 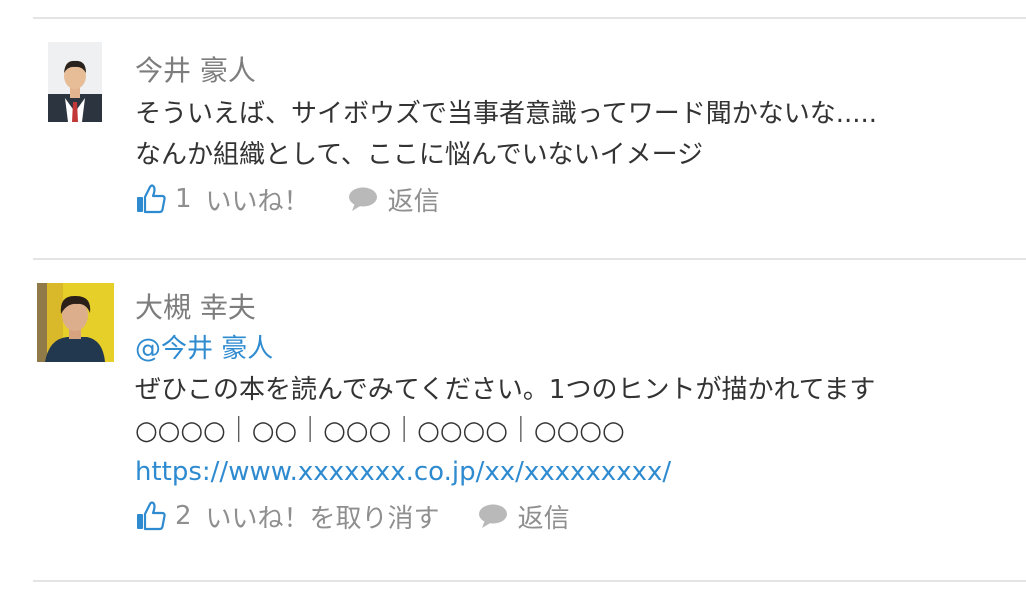 I want to click on unlike-button: 2 いいね！を取り消す, so click(x=287, y=516).